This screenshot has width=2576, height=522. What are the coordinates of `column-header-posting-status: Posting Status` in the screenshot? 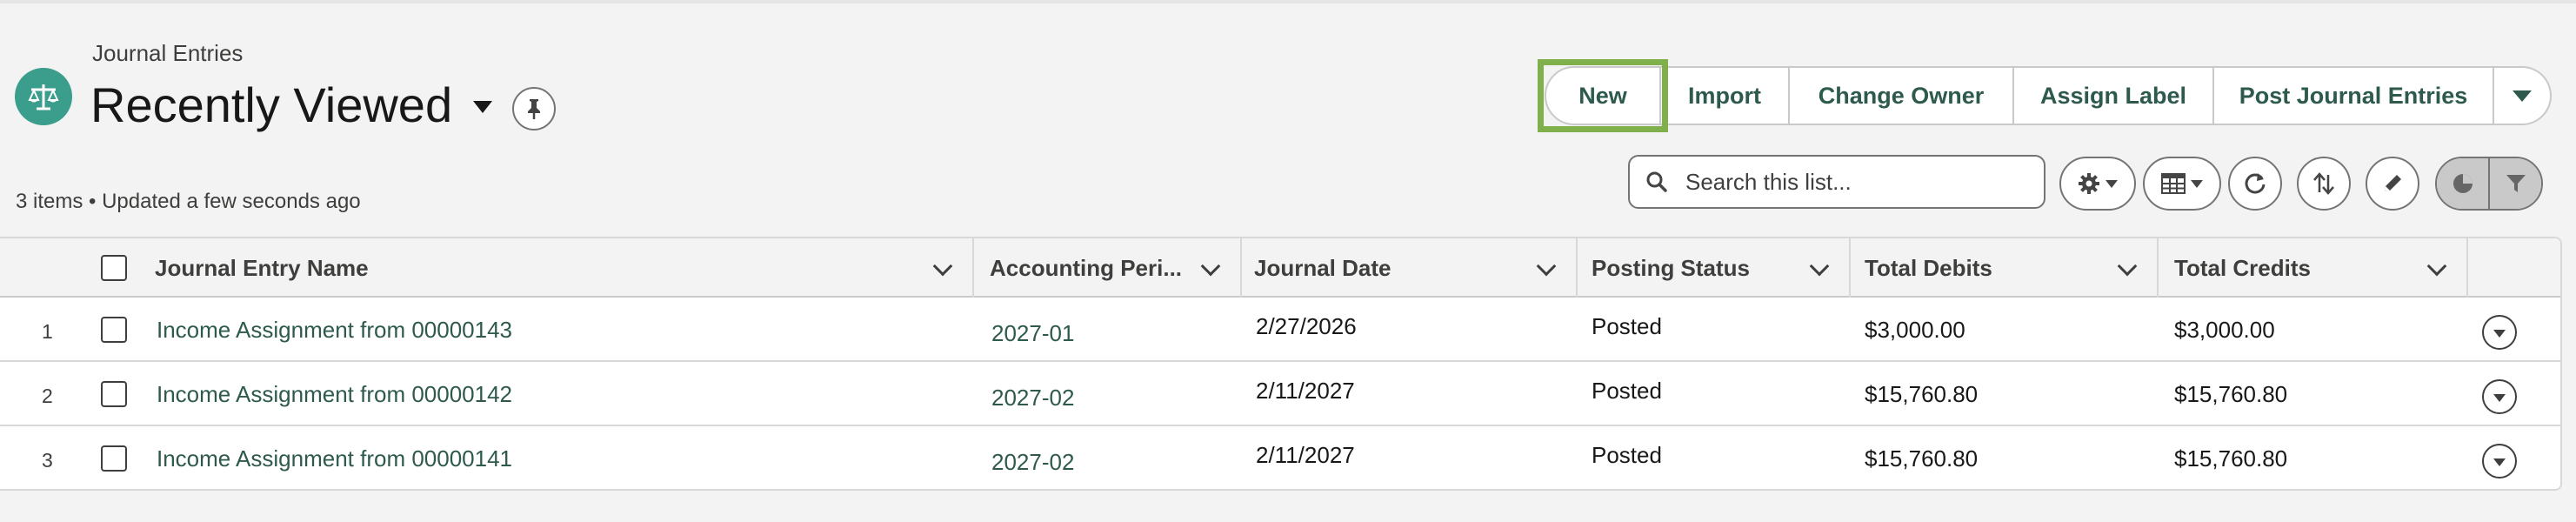 It's located at (1720, 268).